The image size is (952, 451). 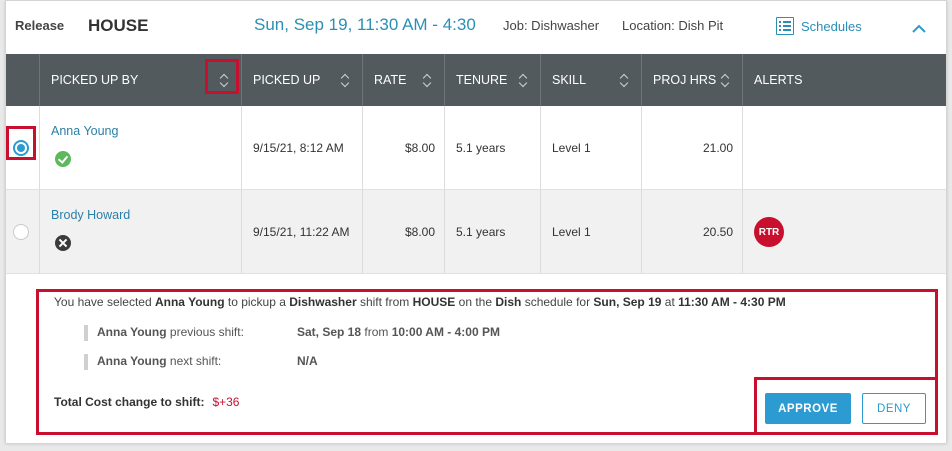 What do you see at coordinates (845, 80) in the screenshot?
I see `column-alerts: ALERTS` at bounding box center [845, 80].